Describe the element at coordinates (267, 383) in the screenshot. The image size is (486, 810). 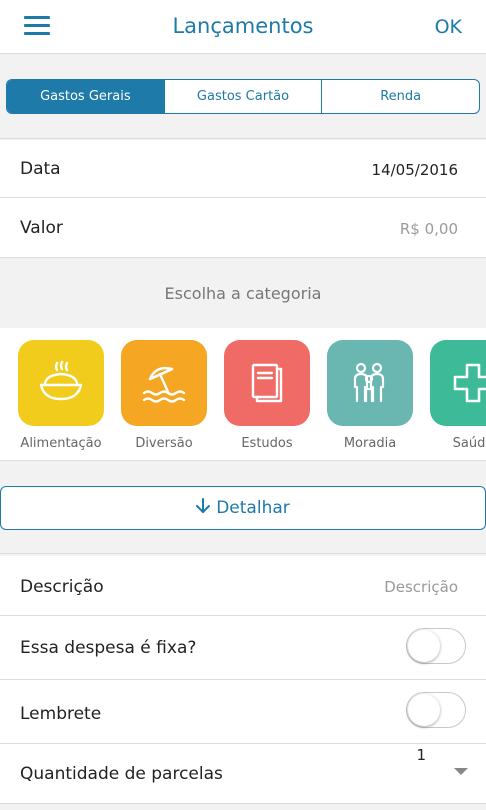
I see `book-icon` at that location.